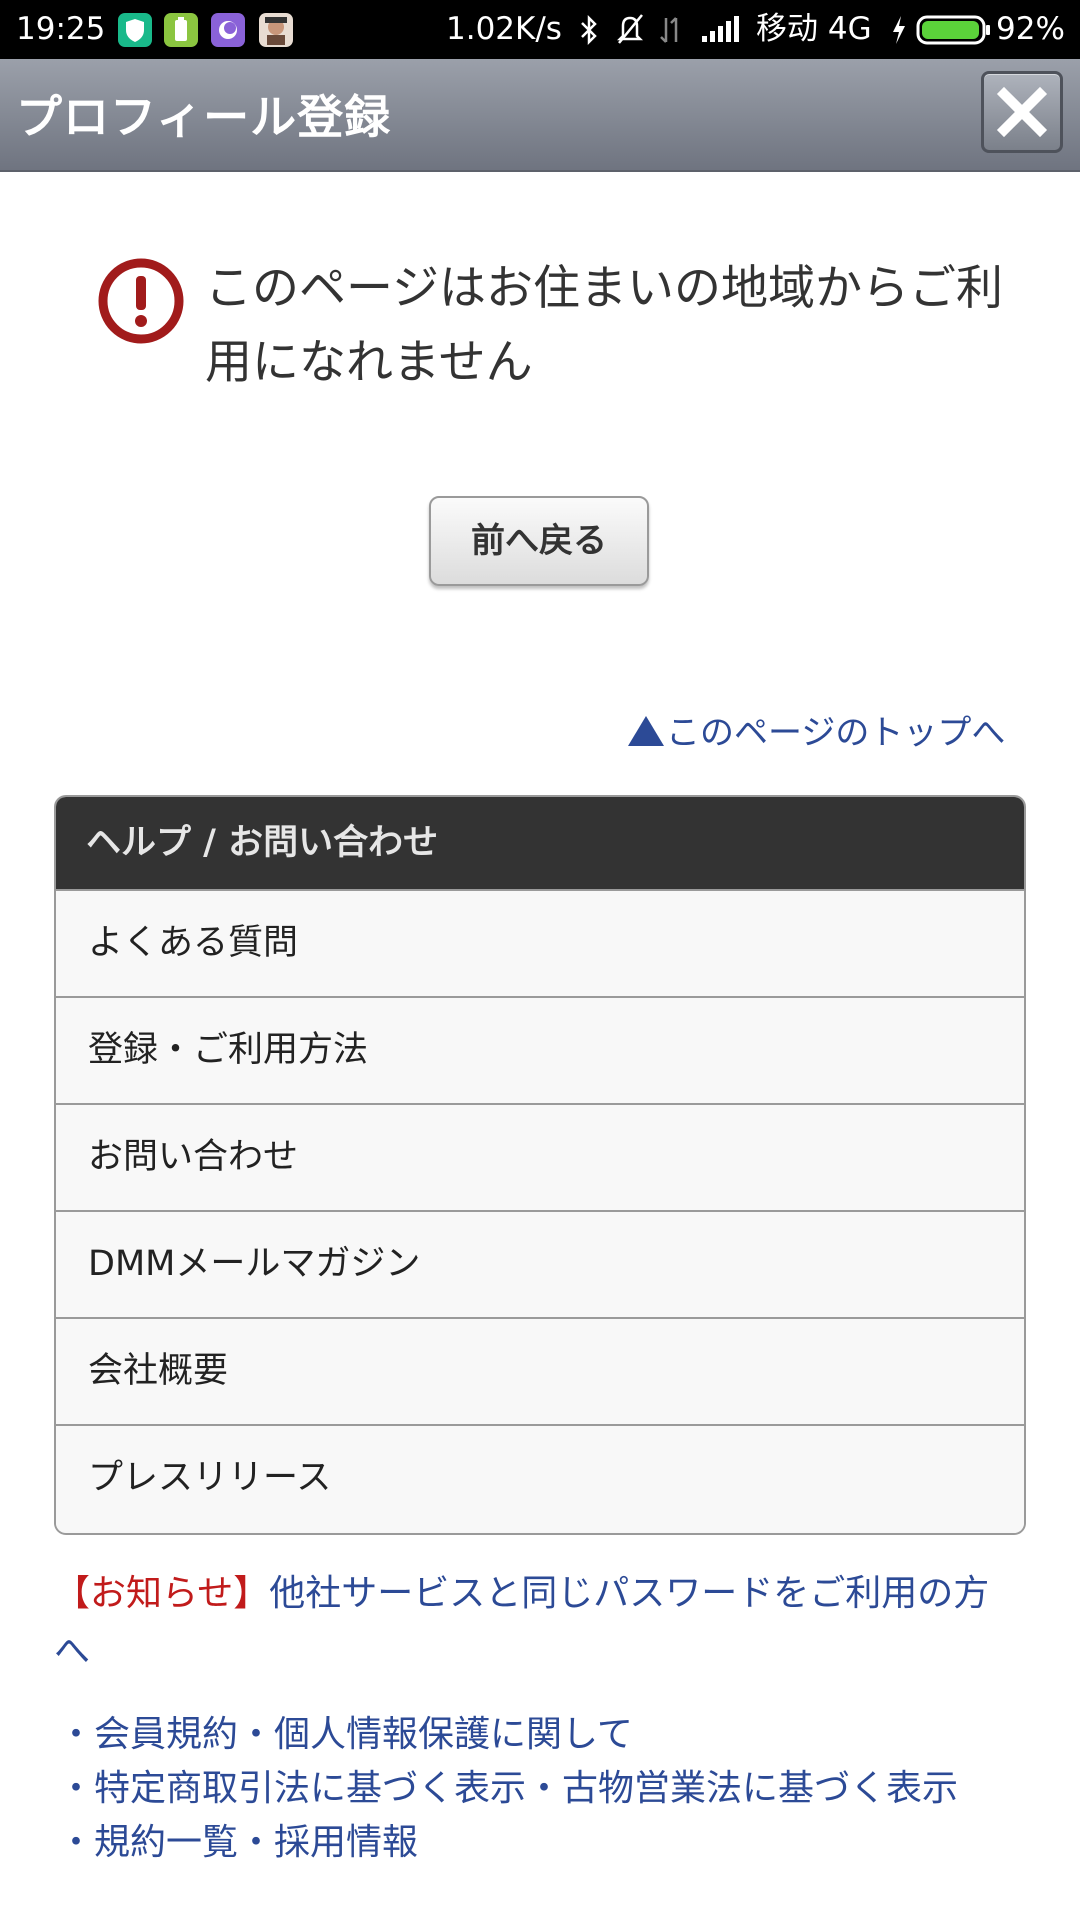  I want to click on charging-icon, so click(899, 30).